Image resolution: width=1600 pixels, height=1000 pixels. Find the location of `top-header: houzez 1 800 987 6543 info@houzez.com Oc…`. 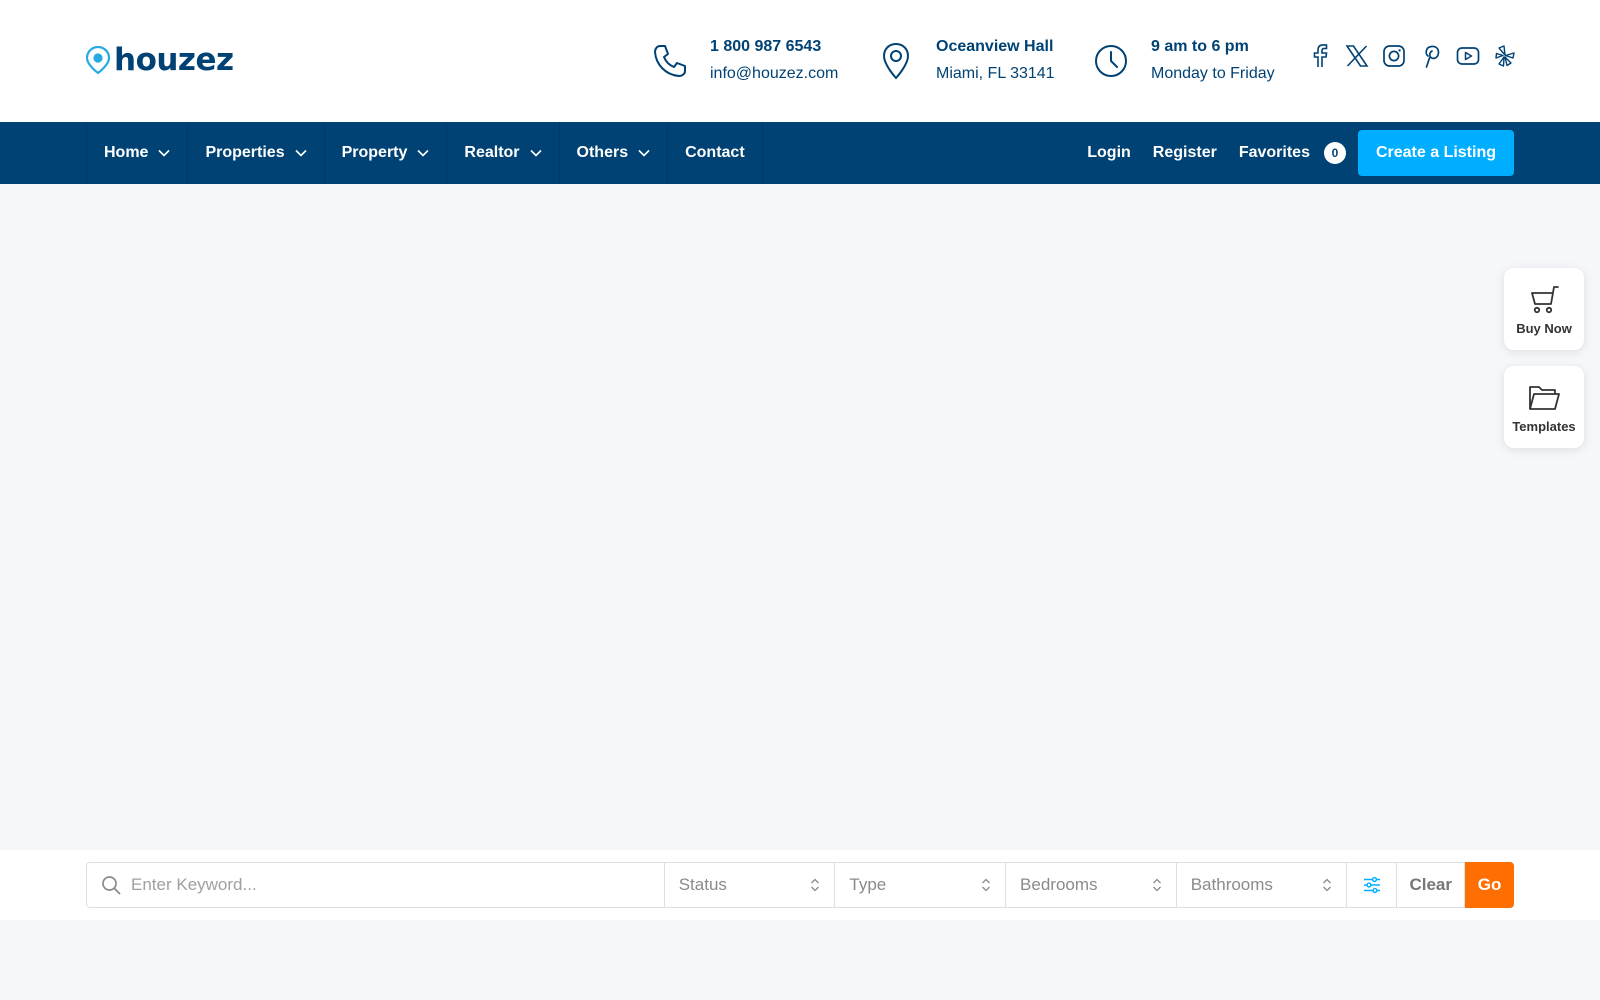

top-header: houzez 1 800 987 6543 info@houzez.com Oc… is located at coordinates (800, 61).